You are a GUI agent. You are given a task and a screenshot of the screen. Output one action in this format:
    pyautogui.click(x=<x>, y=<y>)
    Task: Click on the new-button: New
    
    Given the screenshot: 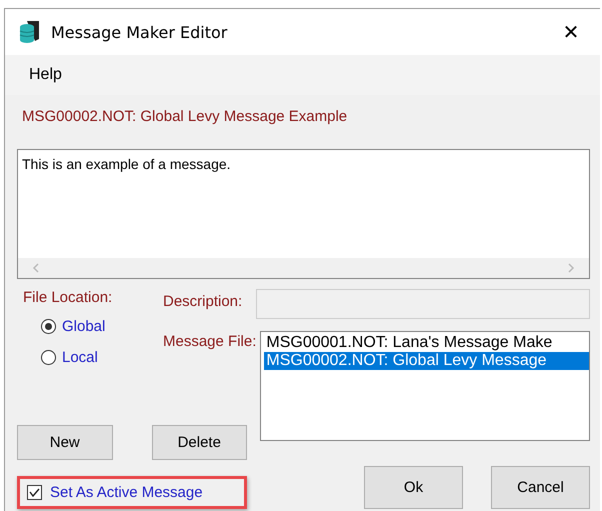 What is the action you would take?
    pyautogui.click(x=64, y=442)
    